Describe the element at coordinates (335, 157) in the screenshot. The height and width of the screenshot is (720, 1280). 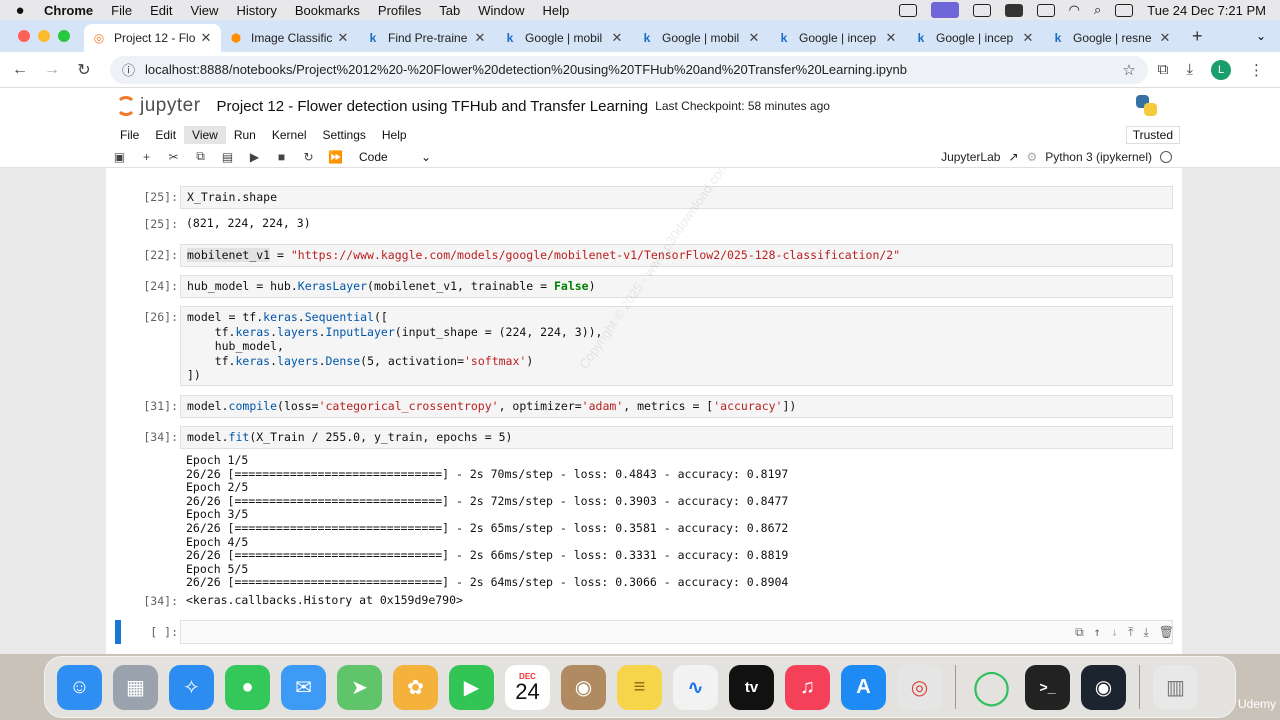
I see `restart-run-all-icon: ⏩` at that location.